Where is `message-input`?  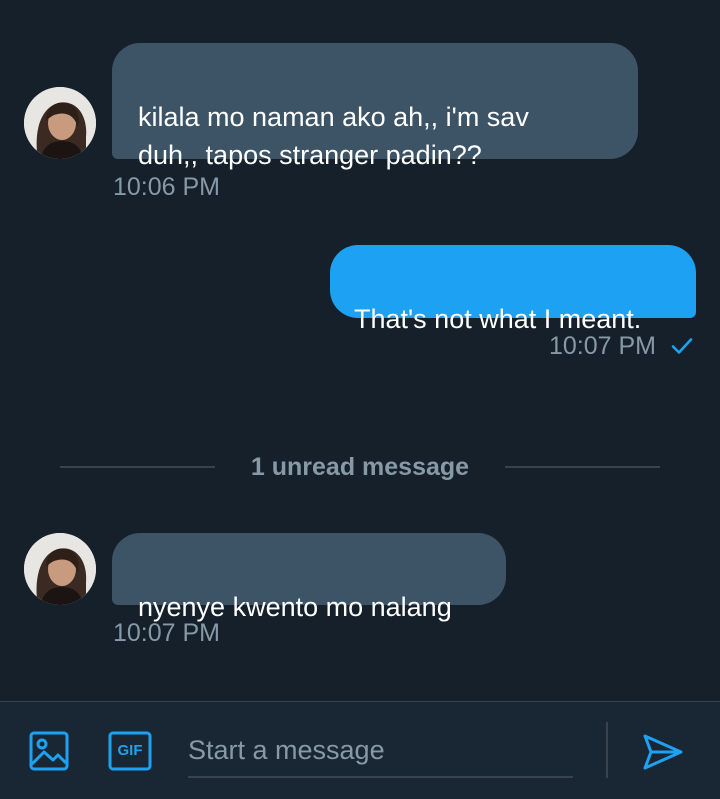
message-input is located at coordinates (380, 751).